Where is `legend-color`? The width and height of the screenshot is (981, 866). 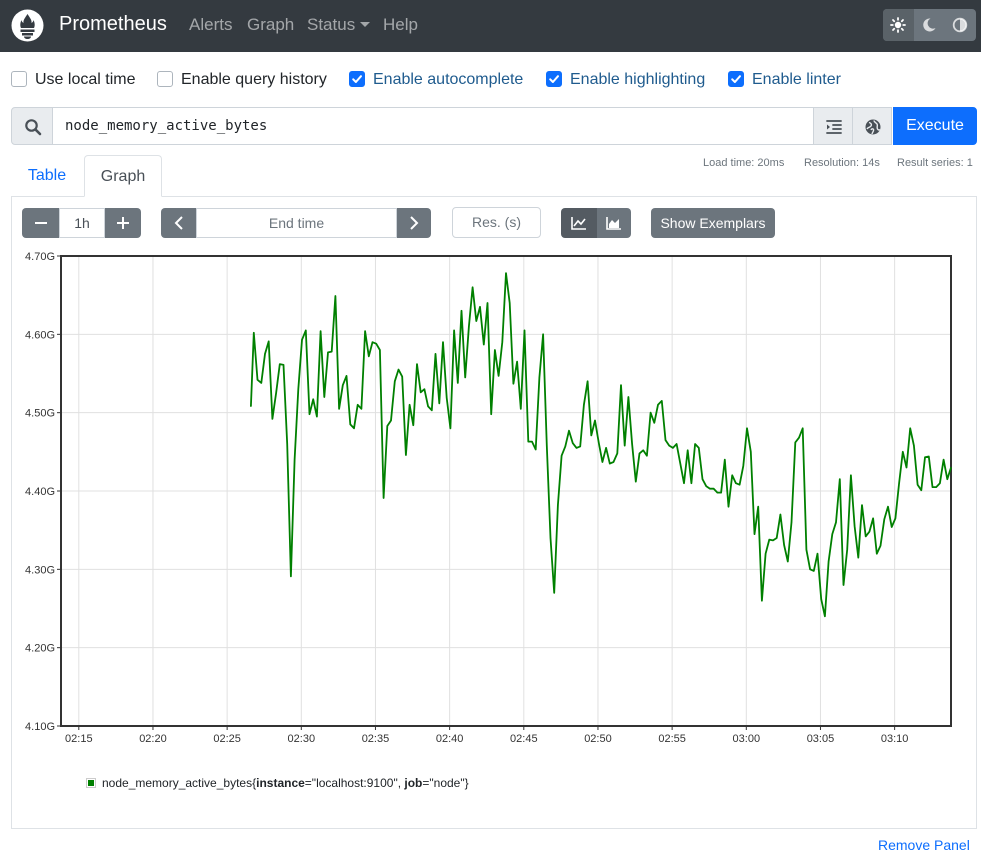 legend-color is located at coordinates (91, 783).